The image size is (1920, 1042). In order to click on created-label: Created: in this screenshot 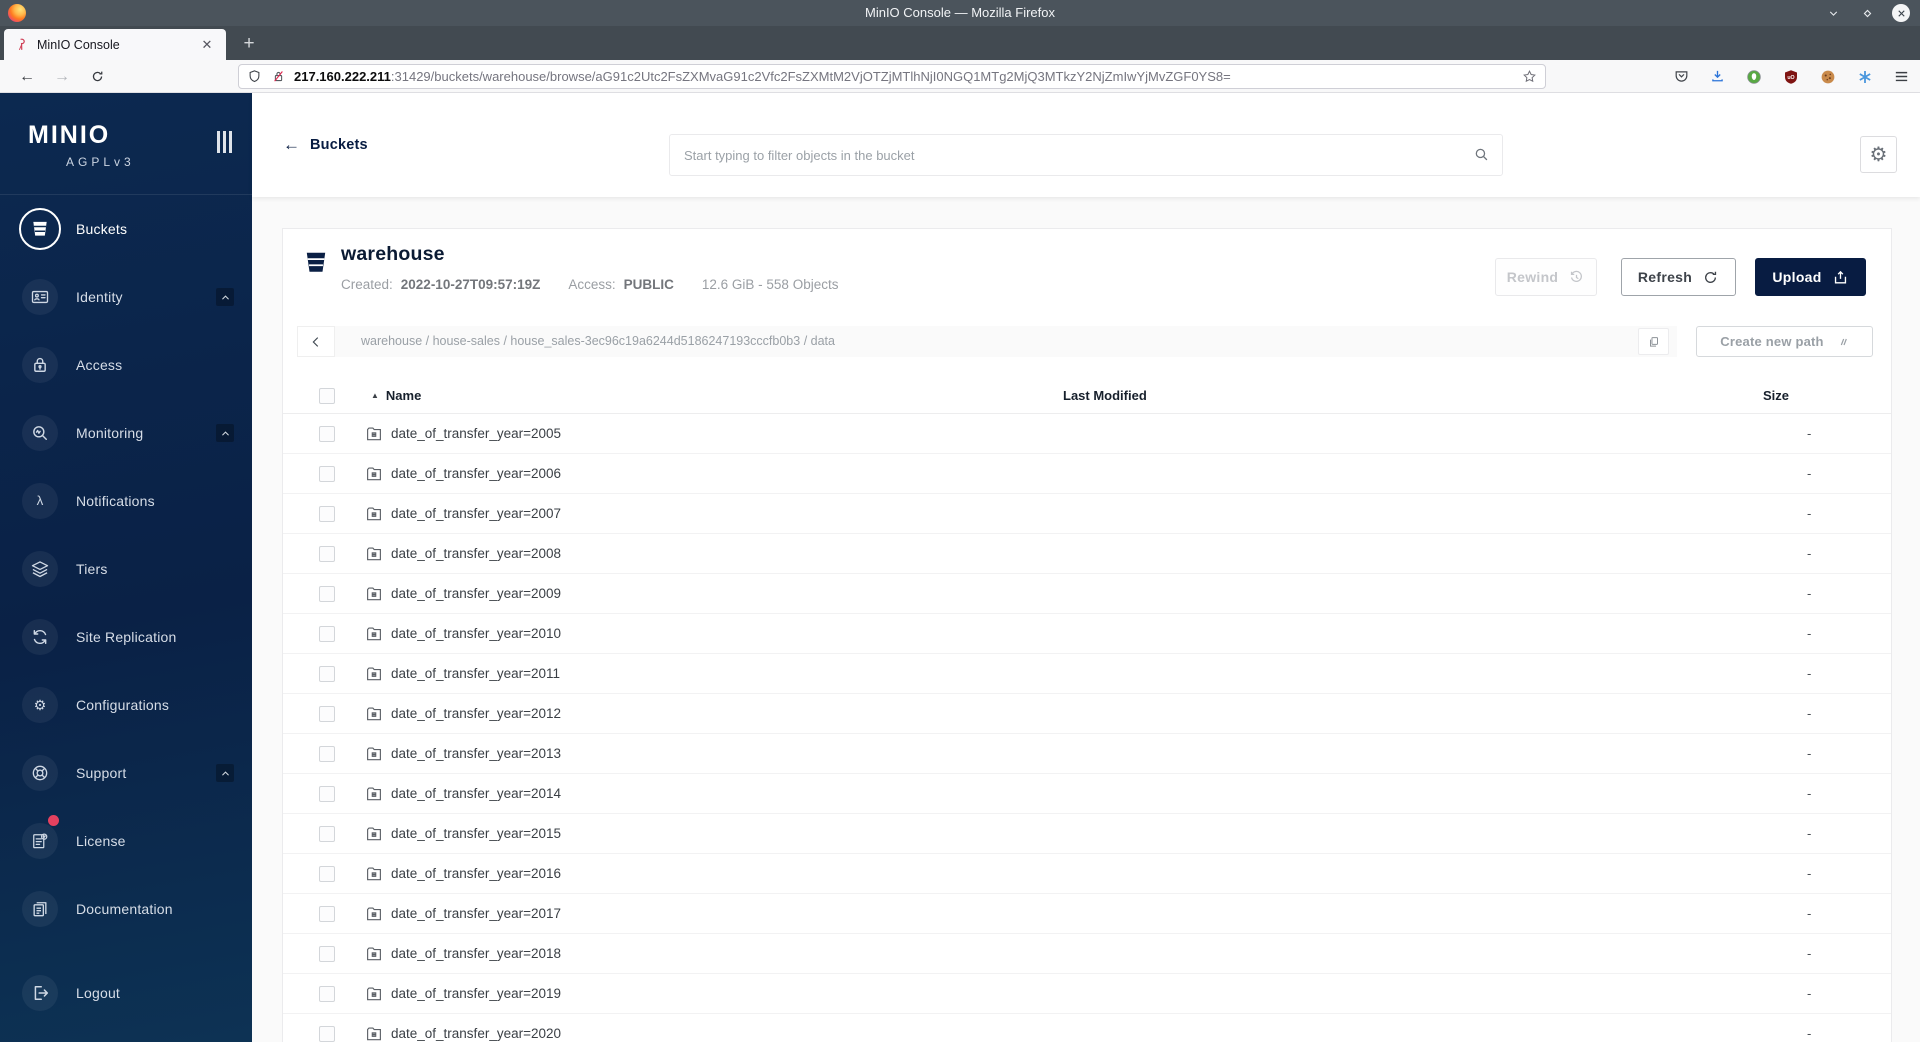, I will do `click(367, 284)`.